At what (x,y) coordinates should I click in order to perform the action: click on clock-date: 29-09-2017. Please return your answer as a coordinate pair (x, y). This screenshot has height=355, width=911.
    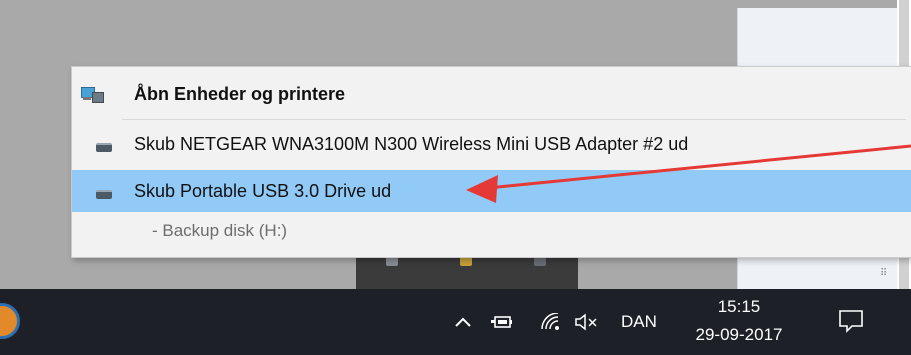
    Looking at the image, I should click on (739, 334).